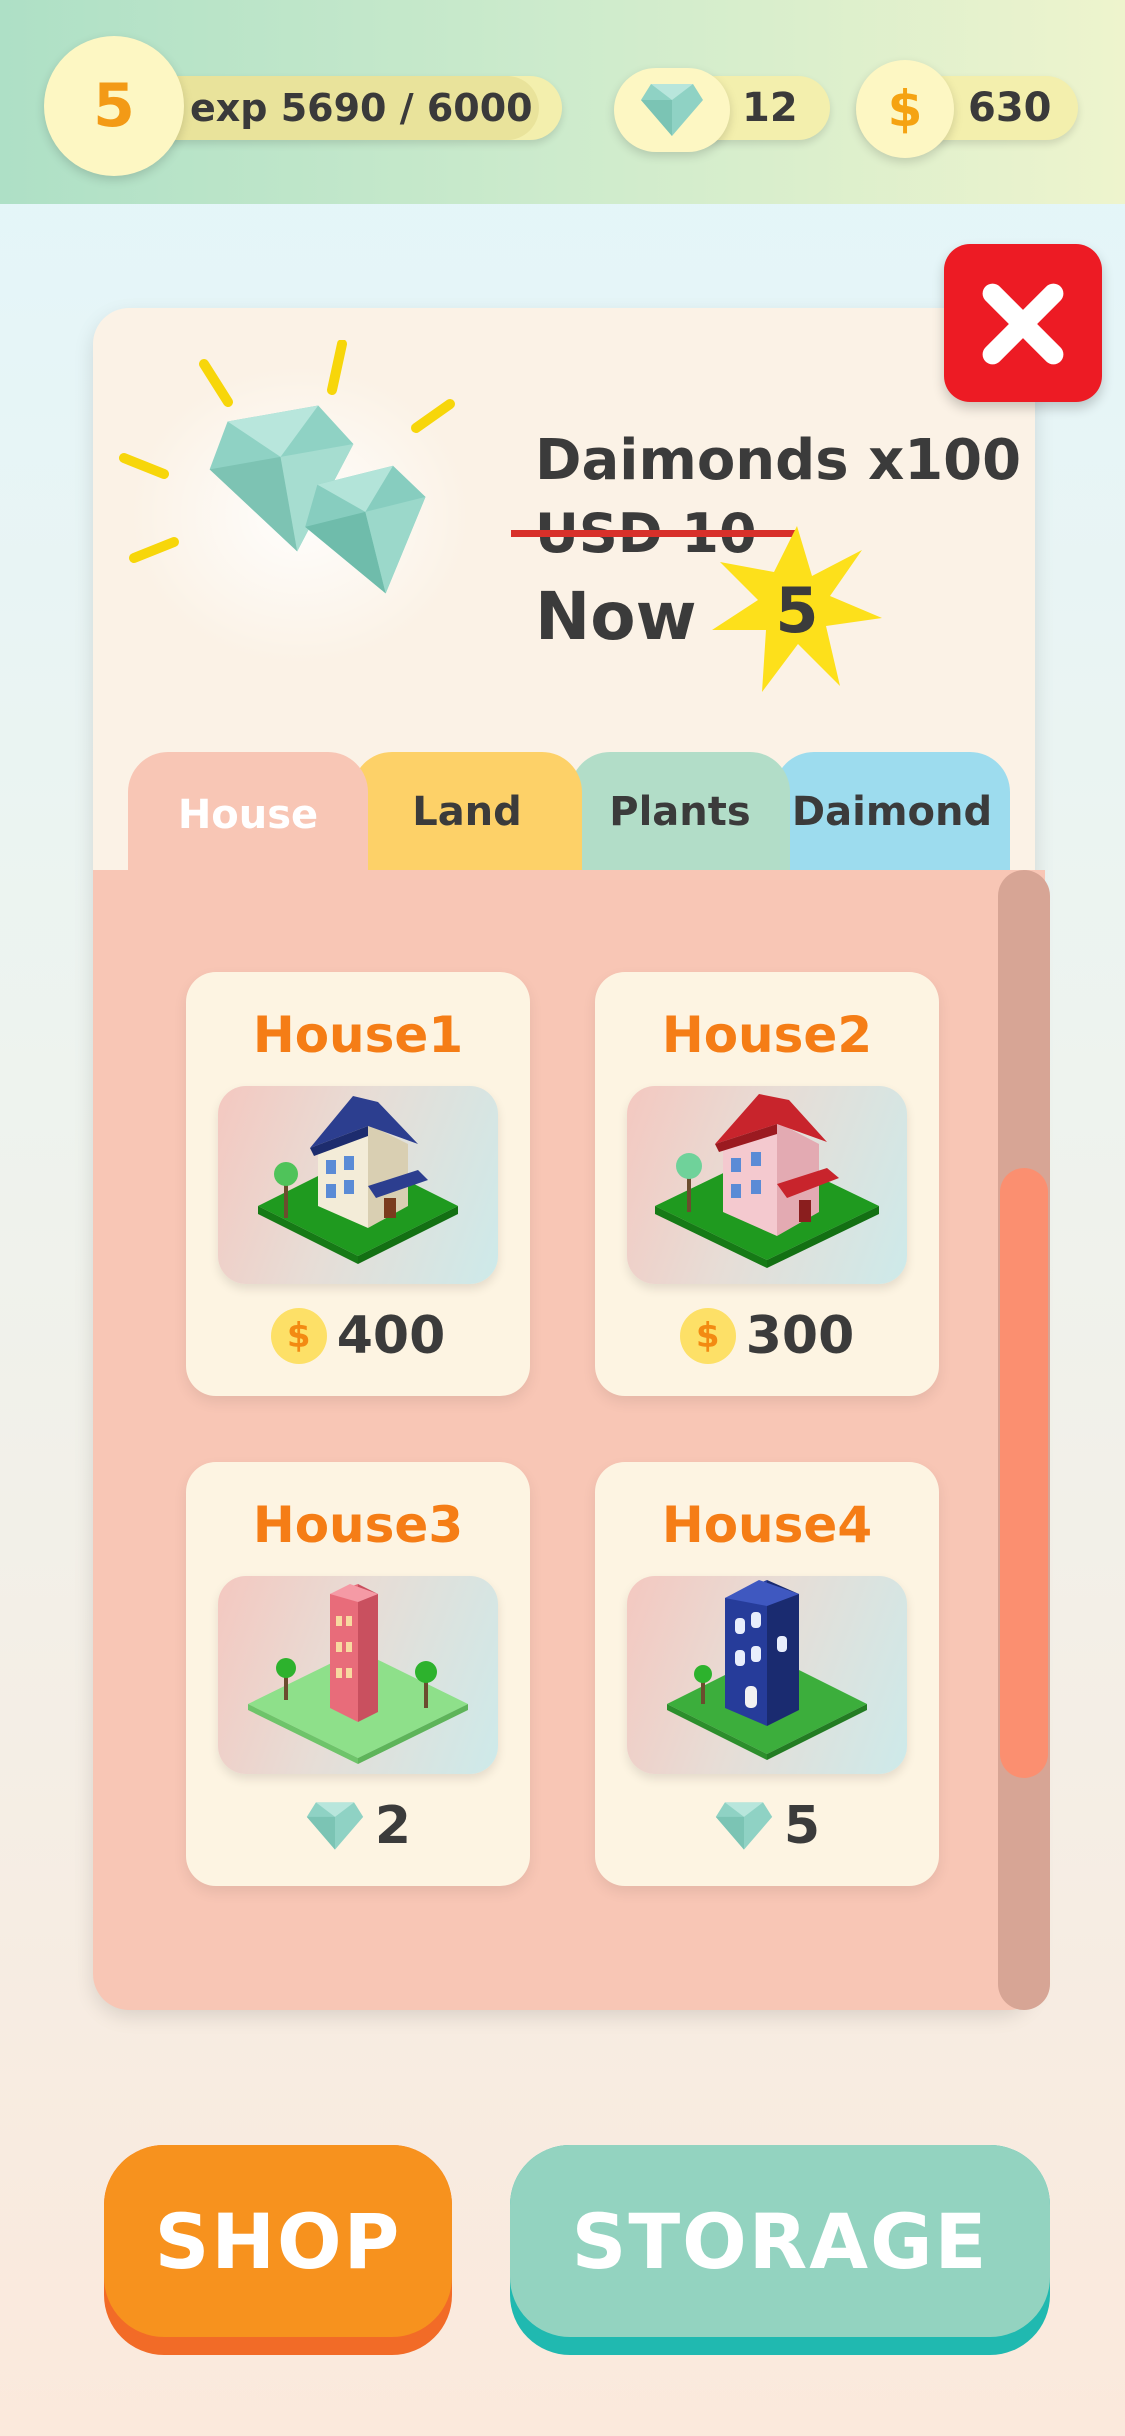 The width and height of the screenshot is (1125, 2436). Describe the element at coordinates (278, 2250) in the screenshot. I see `shop-button: SHOP` at that location.